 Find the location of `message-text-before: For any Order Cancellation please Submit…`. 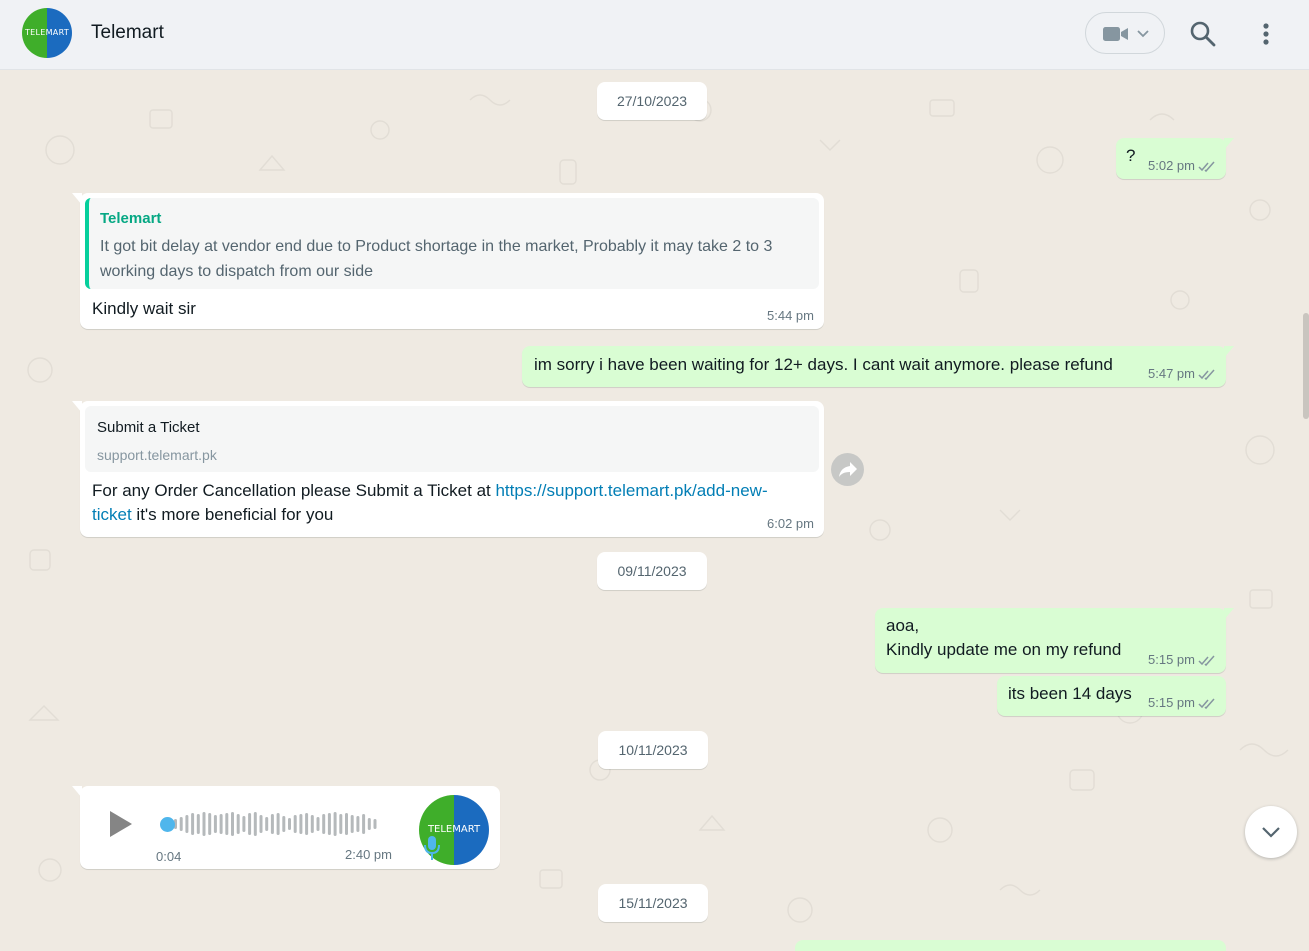

message-text-before: For any Order Cancellation please Submit… is located at coordinates (294, 490).